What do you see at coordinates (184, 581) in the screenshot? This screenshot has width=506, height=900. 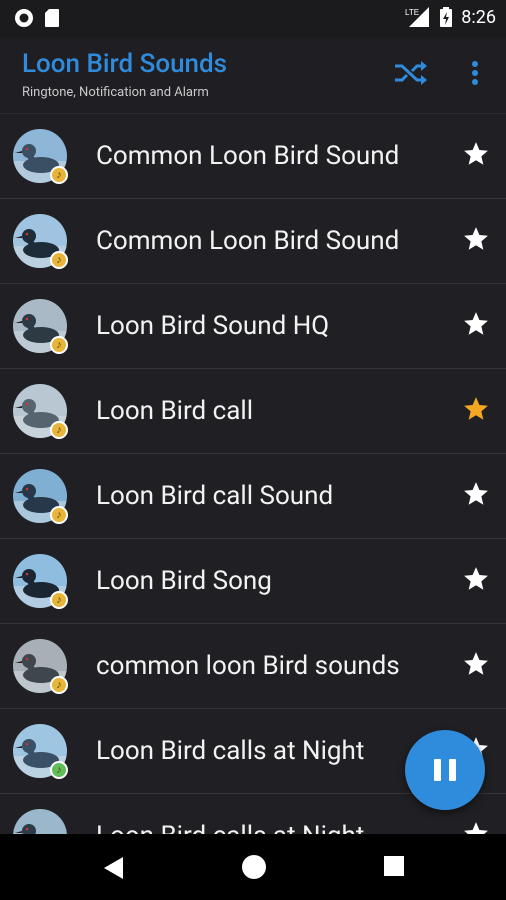 I see `sound-title: Loon Bird Song` at bounding box center [184, 581].